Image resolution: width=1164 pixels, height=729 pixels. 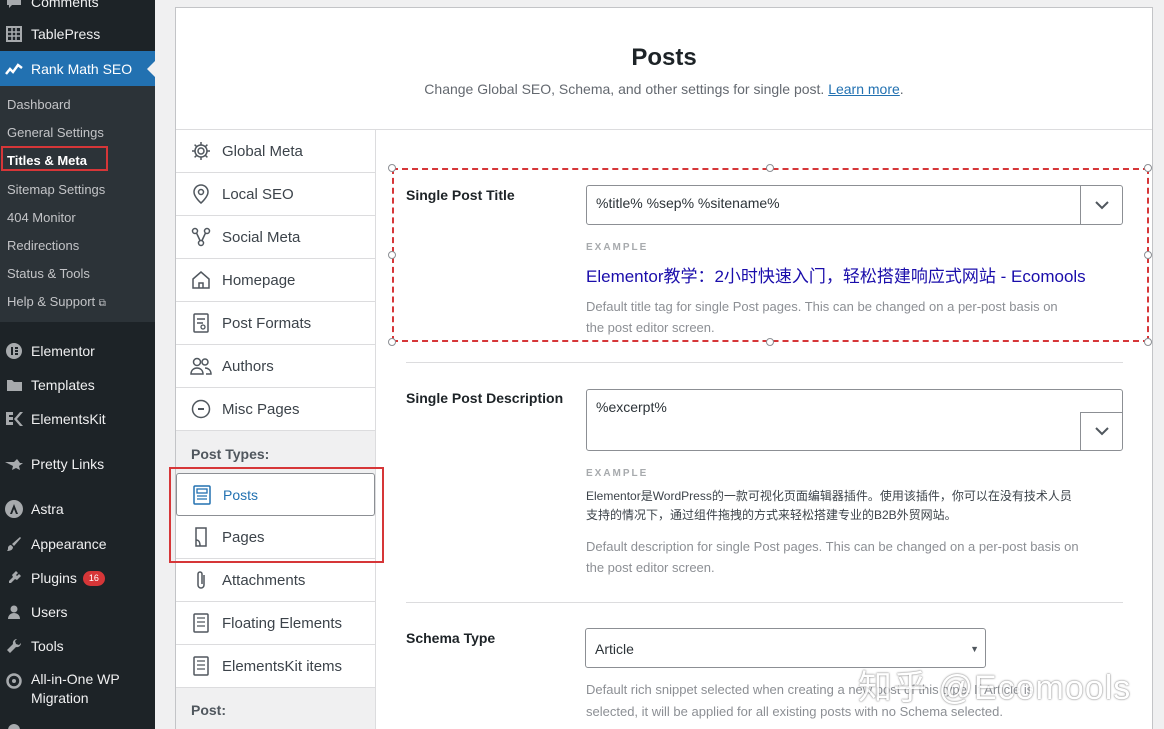 What do you see at coordinates (14, 681) in the screenshot?
I see `migration-icon` at bounding box center [14, 681].